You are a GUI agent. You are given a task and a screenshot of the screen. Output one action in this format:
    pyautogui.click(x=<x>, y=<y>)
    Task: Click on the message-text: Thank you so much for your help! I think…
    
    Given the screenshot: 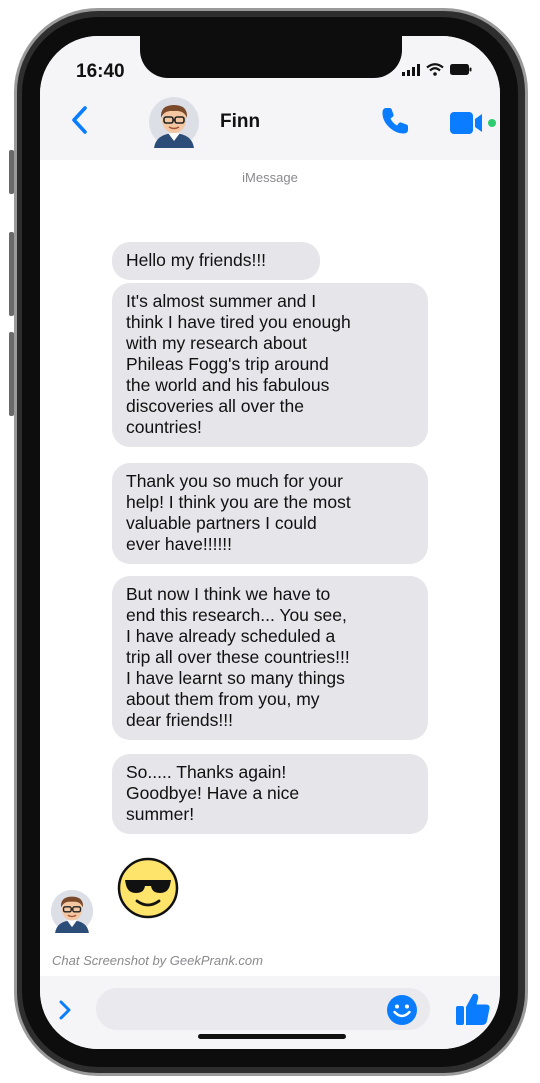 What is the action you would take?
    pyautogui.click(x=238, y=512)
    